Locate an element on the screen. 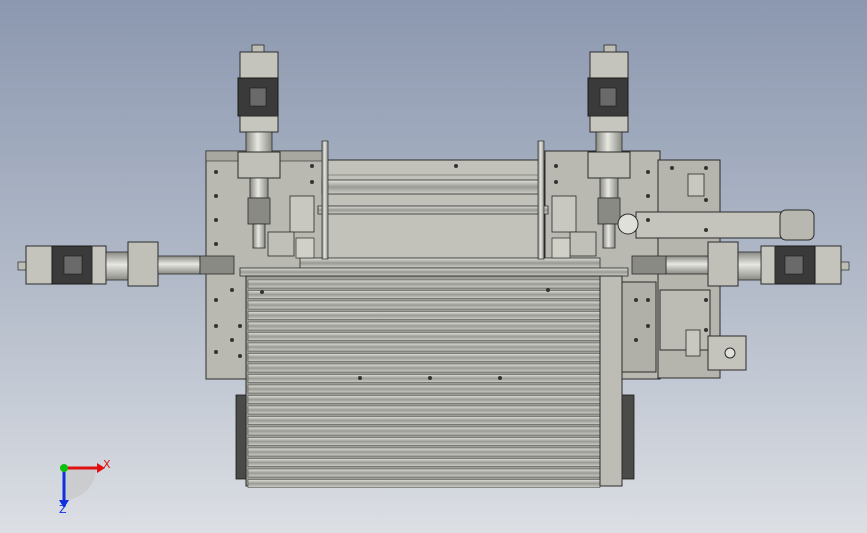 Image resolution: width=867 pixels, height=533 pixels. triad-plane-icon is located at coordinates (80, 484).